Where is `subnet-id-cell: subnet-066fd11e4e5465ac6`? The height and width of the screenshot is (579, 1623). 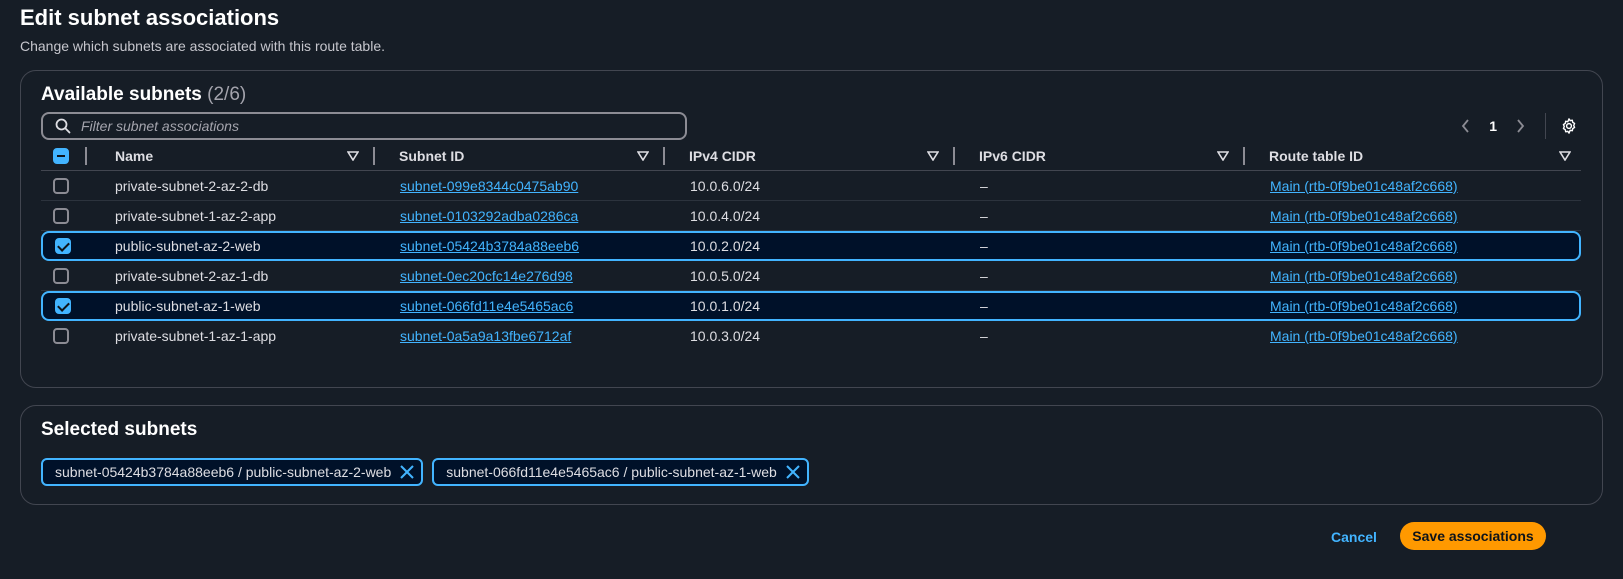 subnet-id-cell: subnet-066fd11e4e5465ac6 is located at coordinates (530, 306).